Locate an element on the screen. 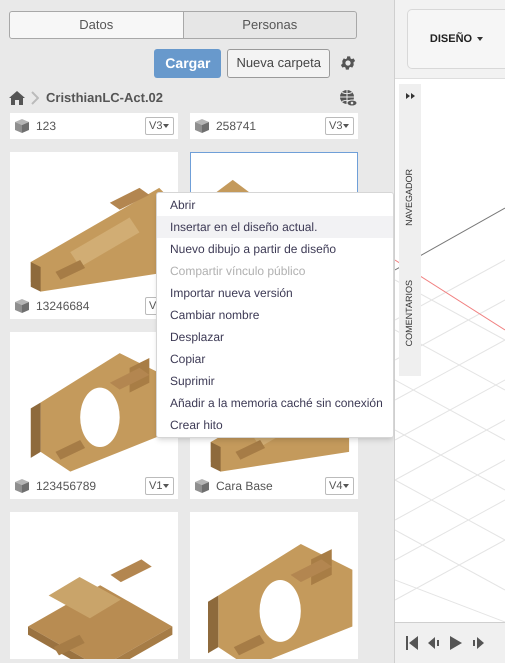  first-frame-icon is located at coordinates (412, 643).